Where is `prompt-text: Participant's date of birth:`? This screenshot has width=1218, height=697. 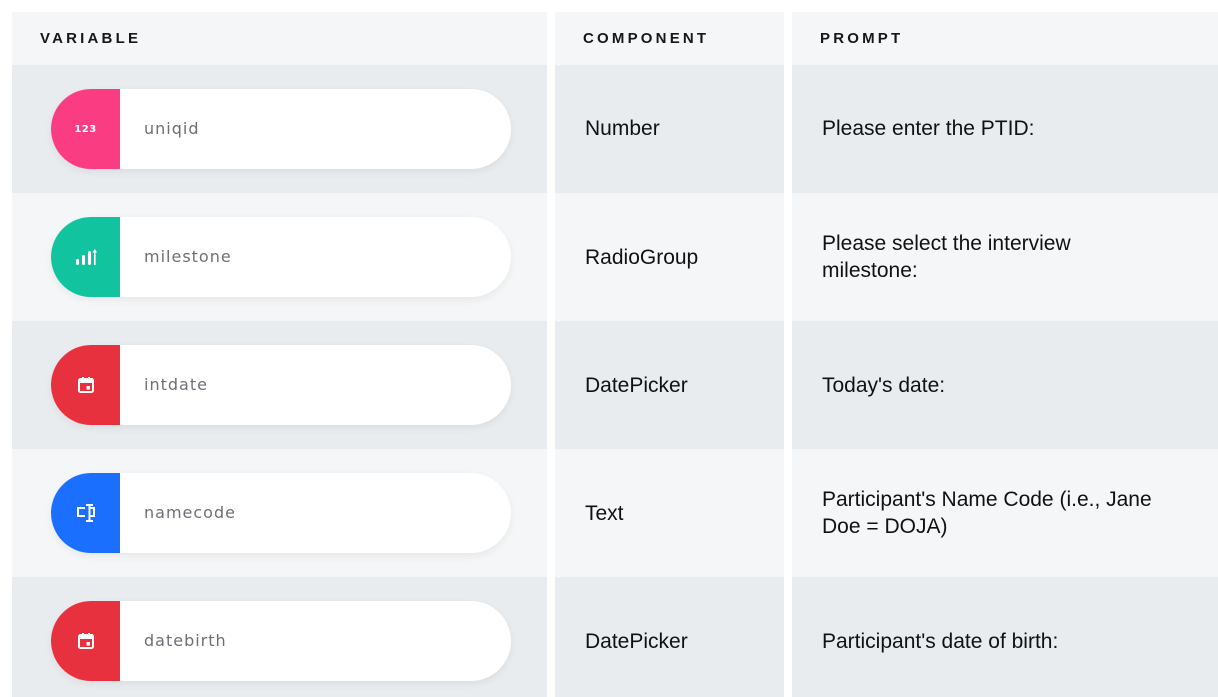 prompt-text: Participant's date of birth: is located at coordinates (940, 641).